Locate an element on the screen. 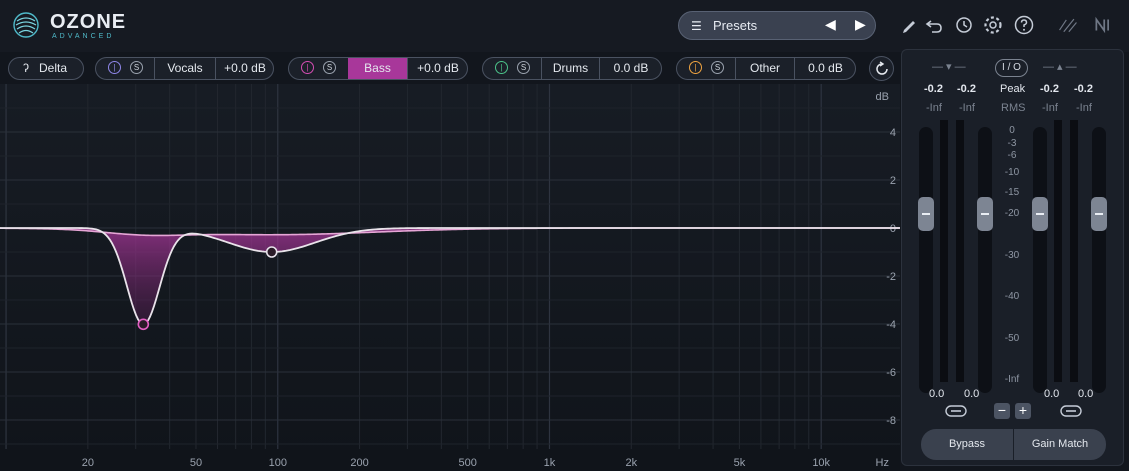 The height and width of the screenshot is (471, 1129). bass-solo-button: S is located at coordinates (329, 67).